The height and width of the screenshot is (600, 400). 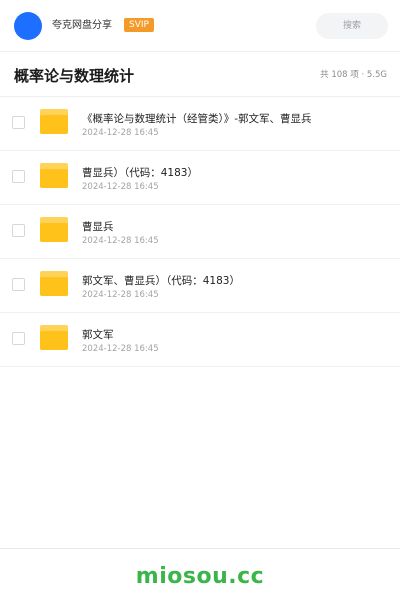 What do you see at coordinates (200, 26) in the screenshot?
I see `top-bar: 夸克网盘分享 SVIP 搜索` at bounding box center [200, 26].